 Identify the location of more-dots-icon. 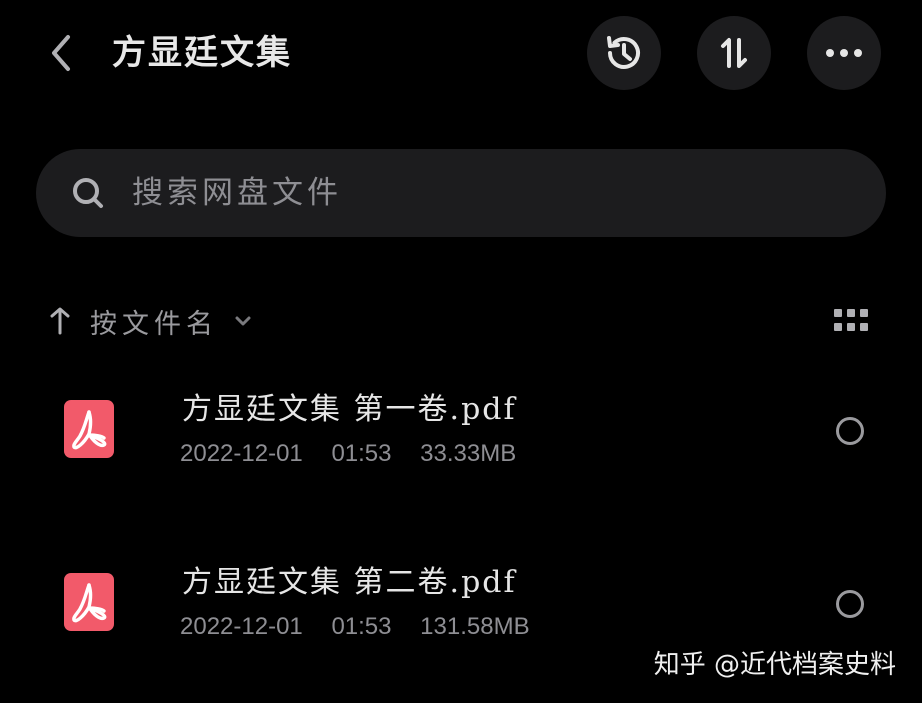
(844, 53).